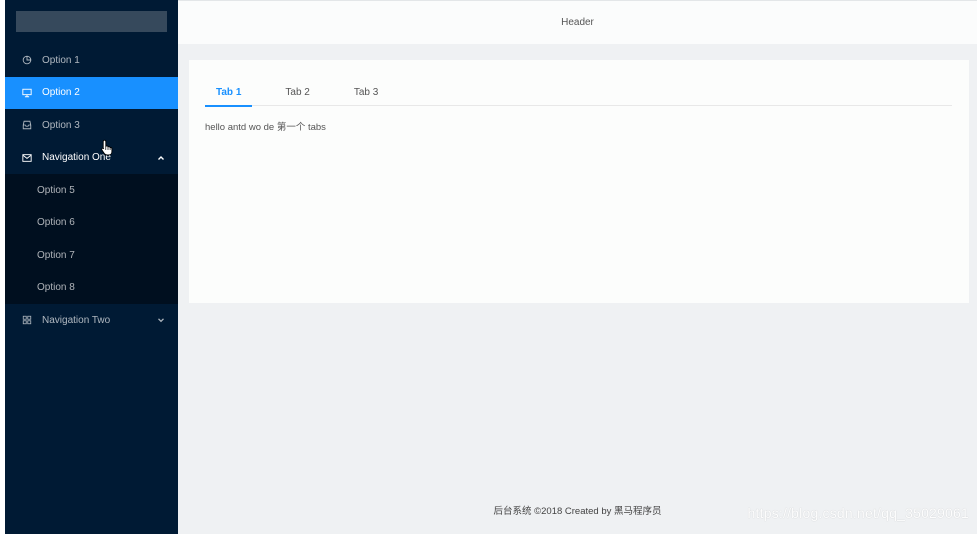 The image size is (977, 534). Describe the element at coordinates (91, 255) in the screenshot. I see `sidebar-item-option-7: Option 7` at that location.